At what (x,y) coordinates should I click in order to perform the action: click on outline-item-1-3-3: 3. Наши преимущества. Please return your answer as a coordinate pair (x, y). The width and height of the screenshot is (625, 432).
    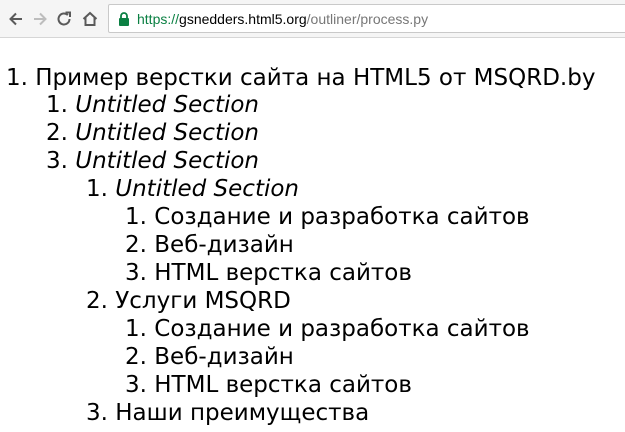
    Looking at the image, I should click on (227, 413).